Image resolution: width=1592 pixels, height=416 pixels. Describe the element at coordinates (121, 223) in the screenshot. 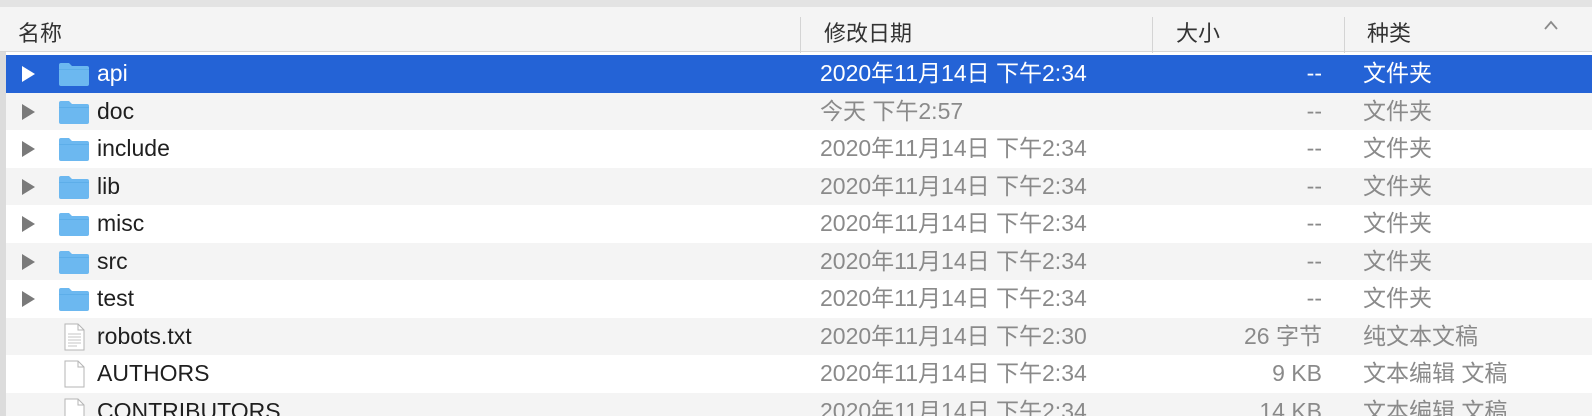

I see `file-name: misc` at that location.